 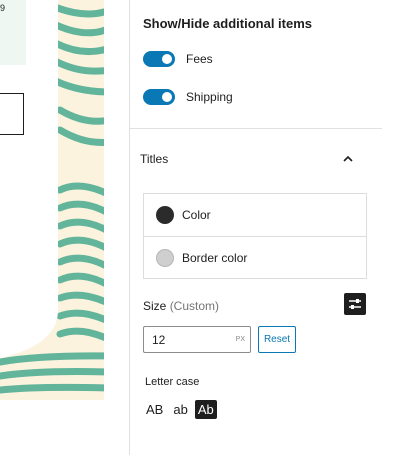 I want to click on size-mode: (Custom), so click(x=194, y=306).